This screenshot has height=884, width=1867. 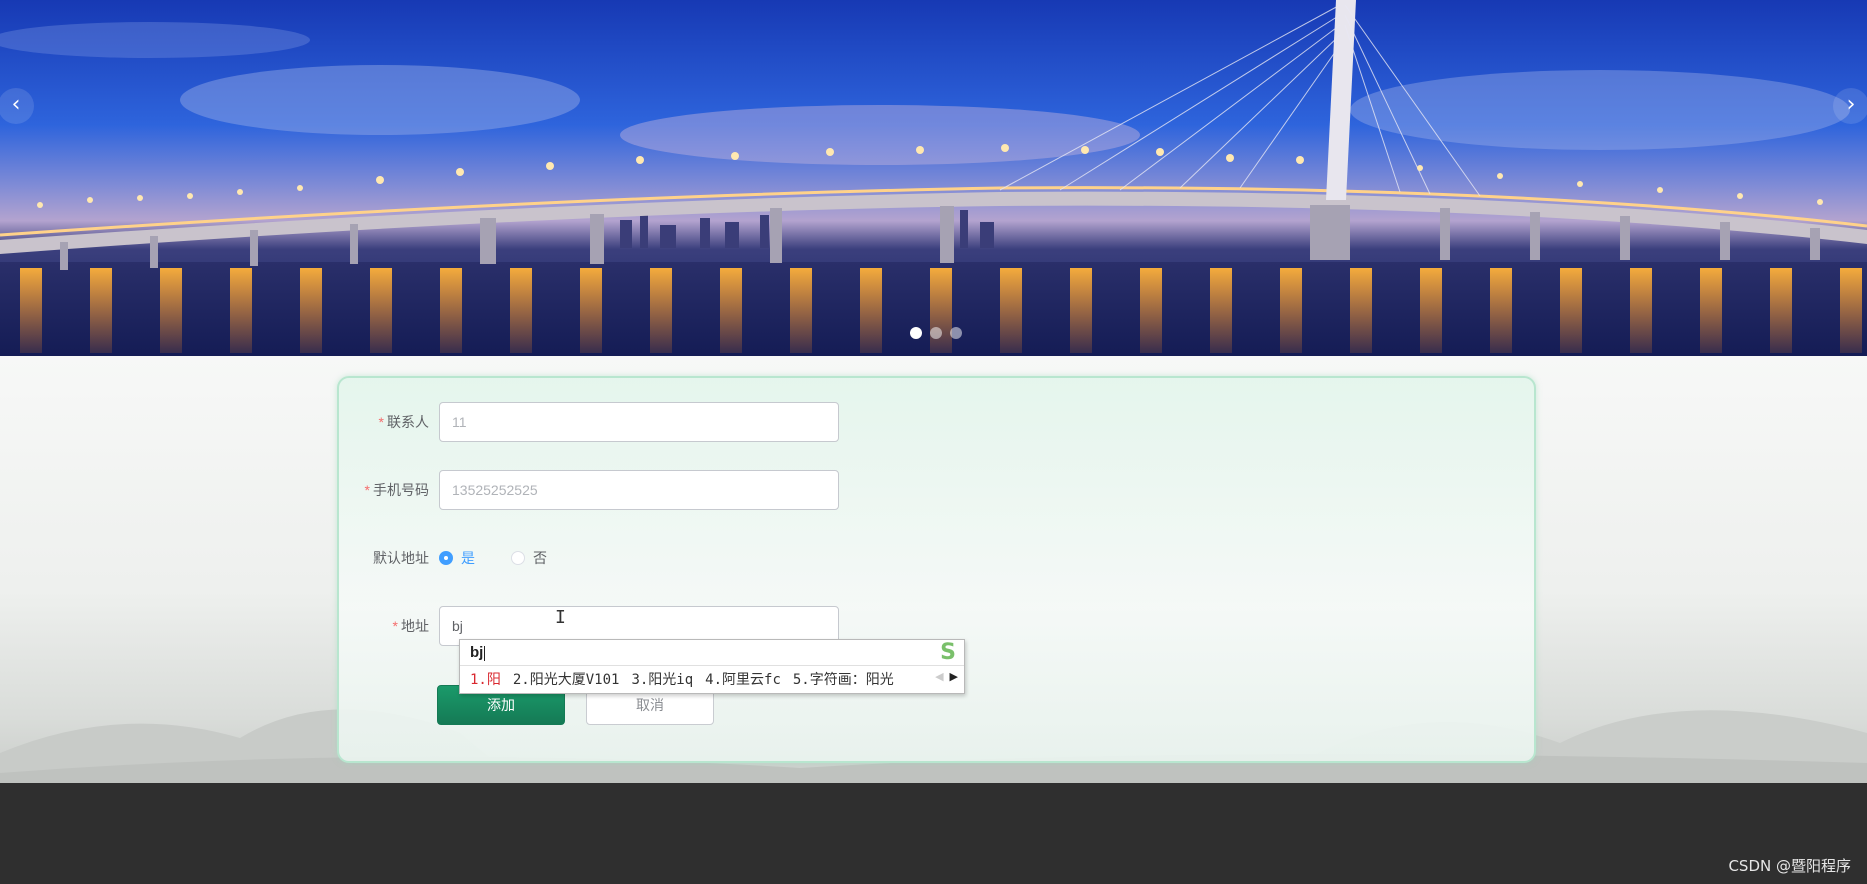 I want to click on ime-candidate-list: 1.阳 2.阳光大厦V101 3.阳光iq 4.阿里云fc 5.字符画：阳光, so click(x=682, y=679).